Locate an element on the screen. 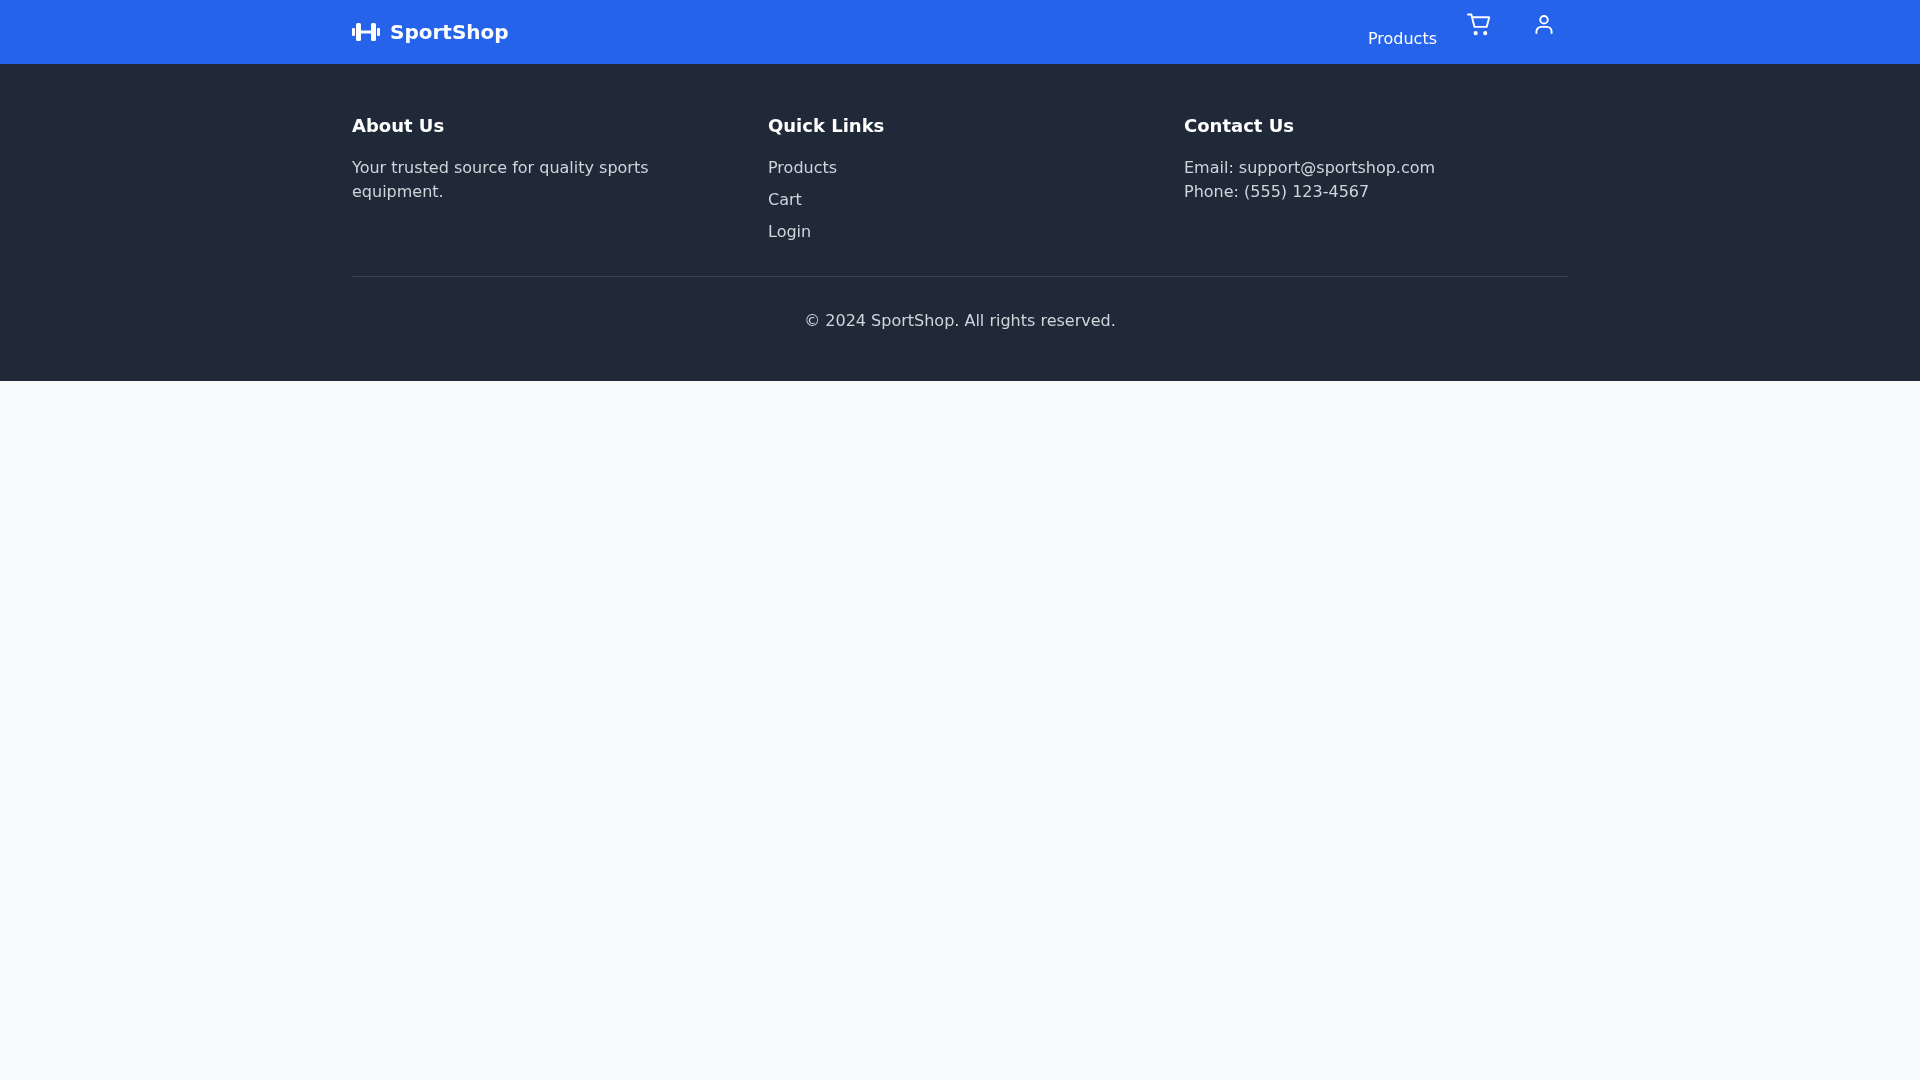 The height and width of the screenshot is (1080, 1920). brand-name: SportShop is located at coordinates (449, 32).